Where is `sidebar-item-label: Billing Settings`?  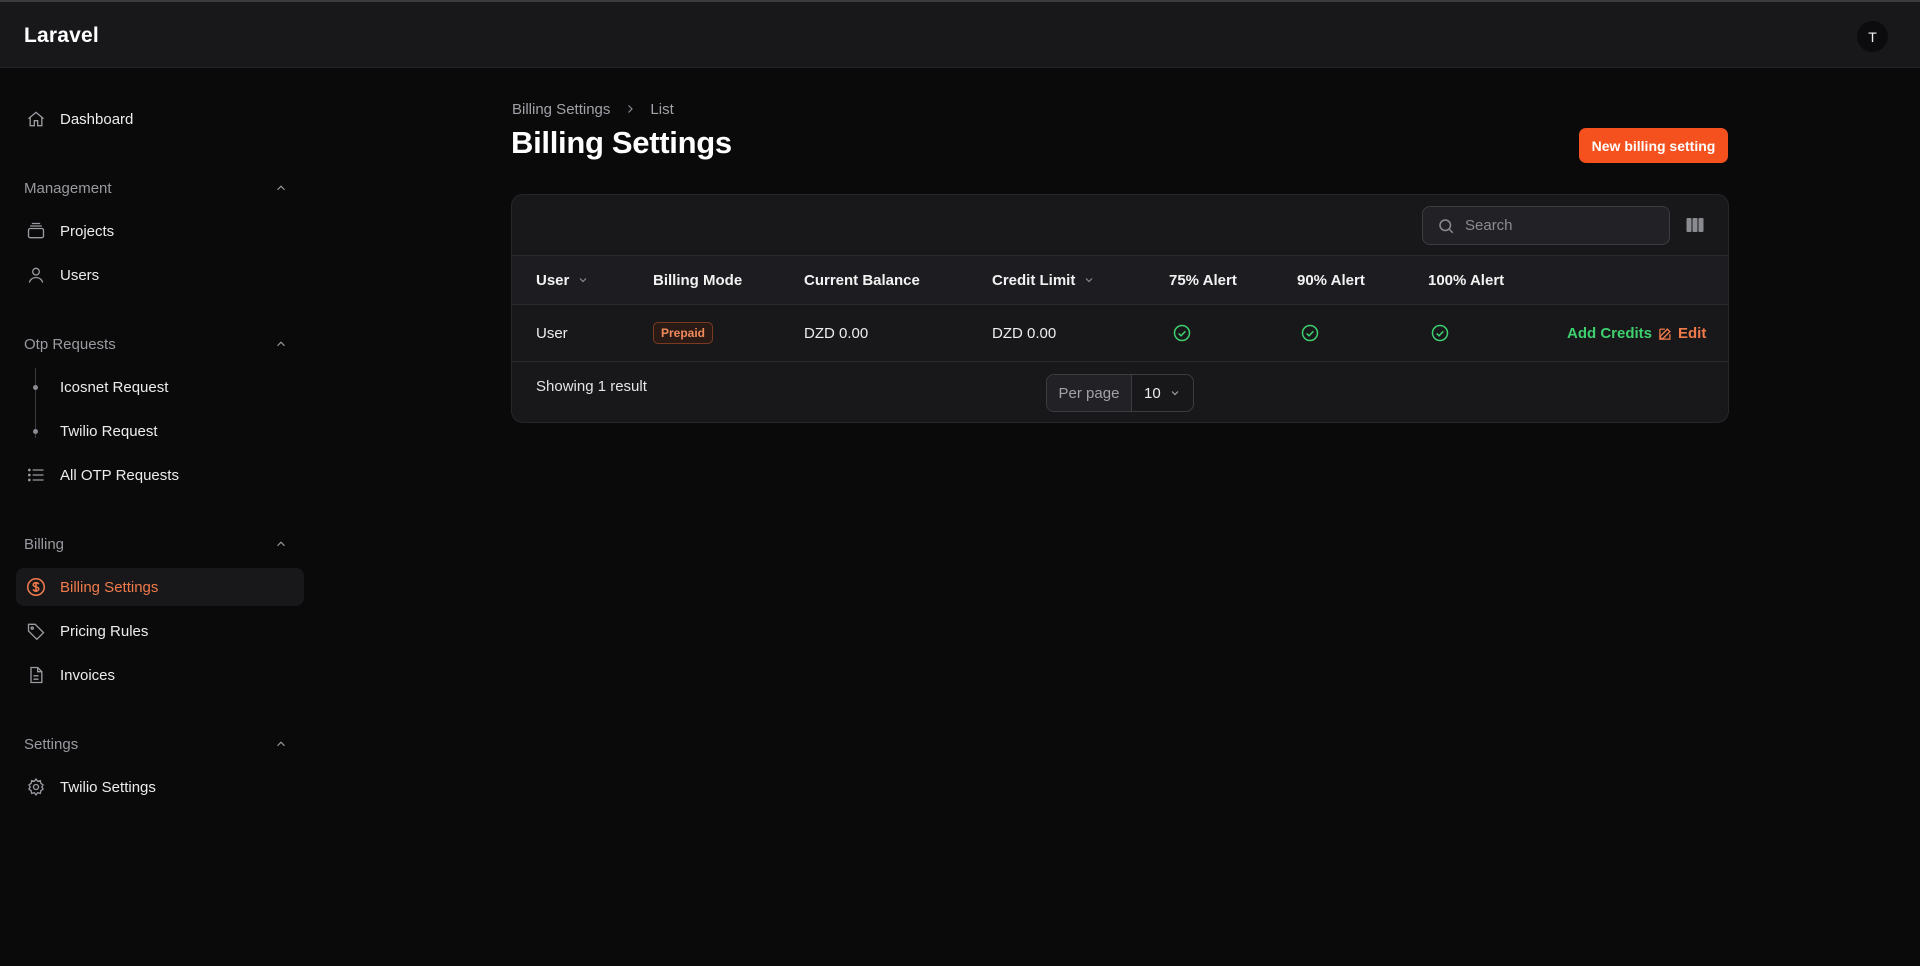 sidebar-item-label: Billing Settings is located at coordinates (109, 587).